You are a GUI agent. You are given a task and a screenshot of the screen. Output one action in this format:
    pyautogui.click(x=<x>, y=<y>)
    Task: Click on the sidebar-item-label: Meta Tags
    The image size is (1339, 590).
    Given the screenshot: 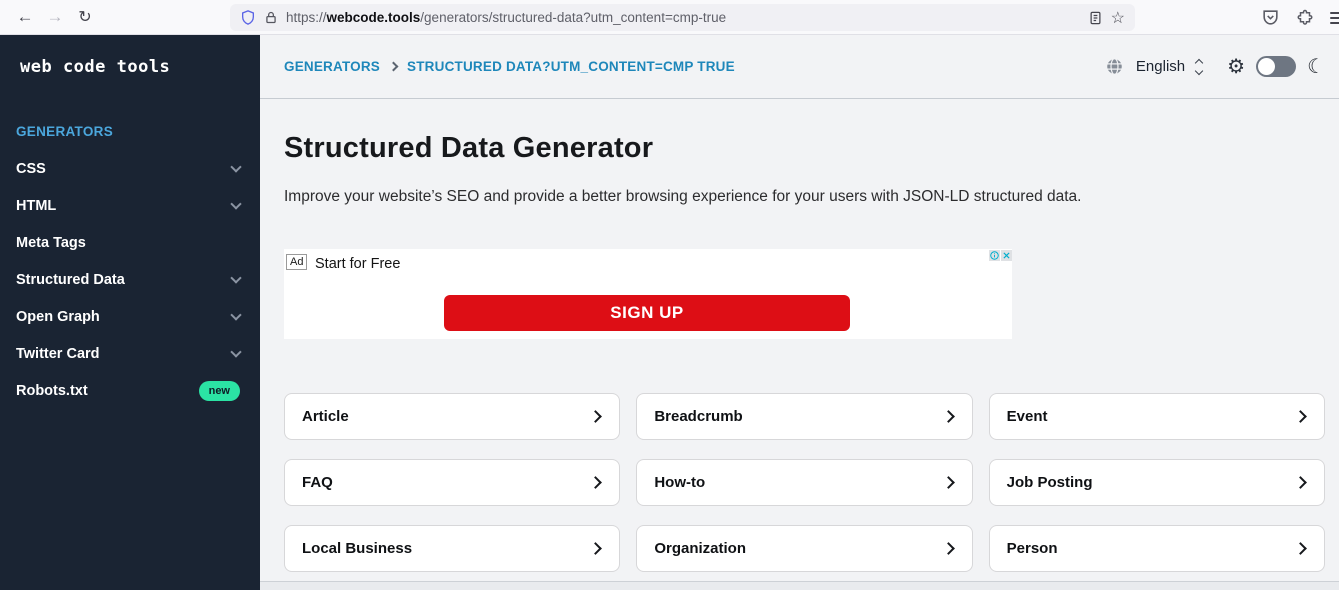 What is the action you would take?
    pyautogui.click(x=51, y=242)
    